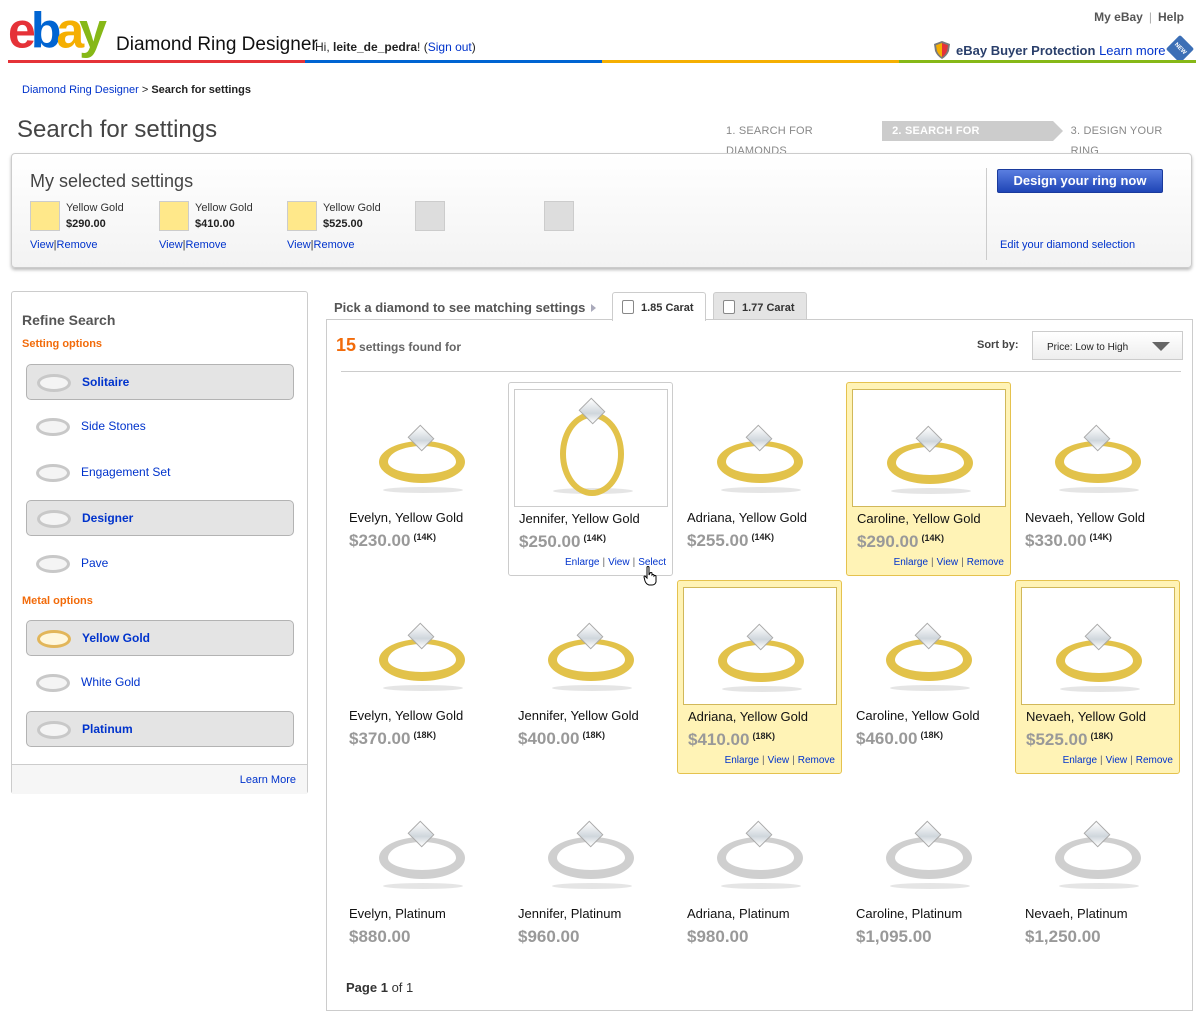  I want to click on setting-card: Jennifer, Yellow Gold $400.00 (18K), so click(590, 677).